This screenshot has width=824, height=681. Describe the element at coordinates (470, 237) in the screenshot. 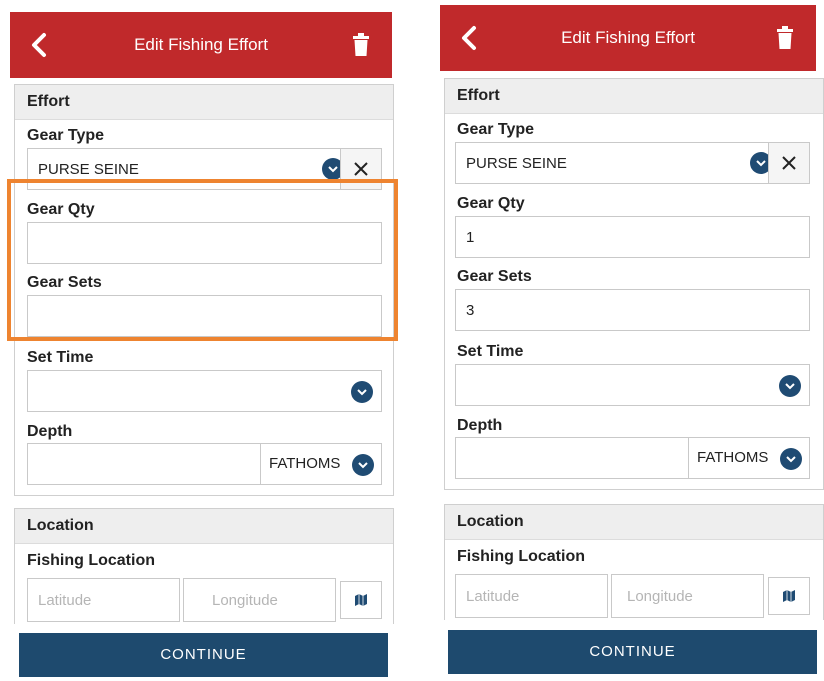

I see `gear-qty-value: 1` at that location.